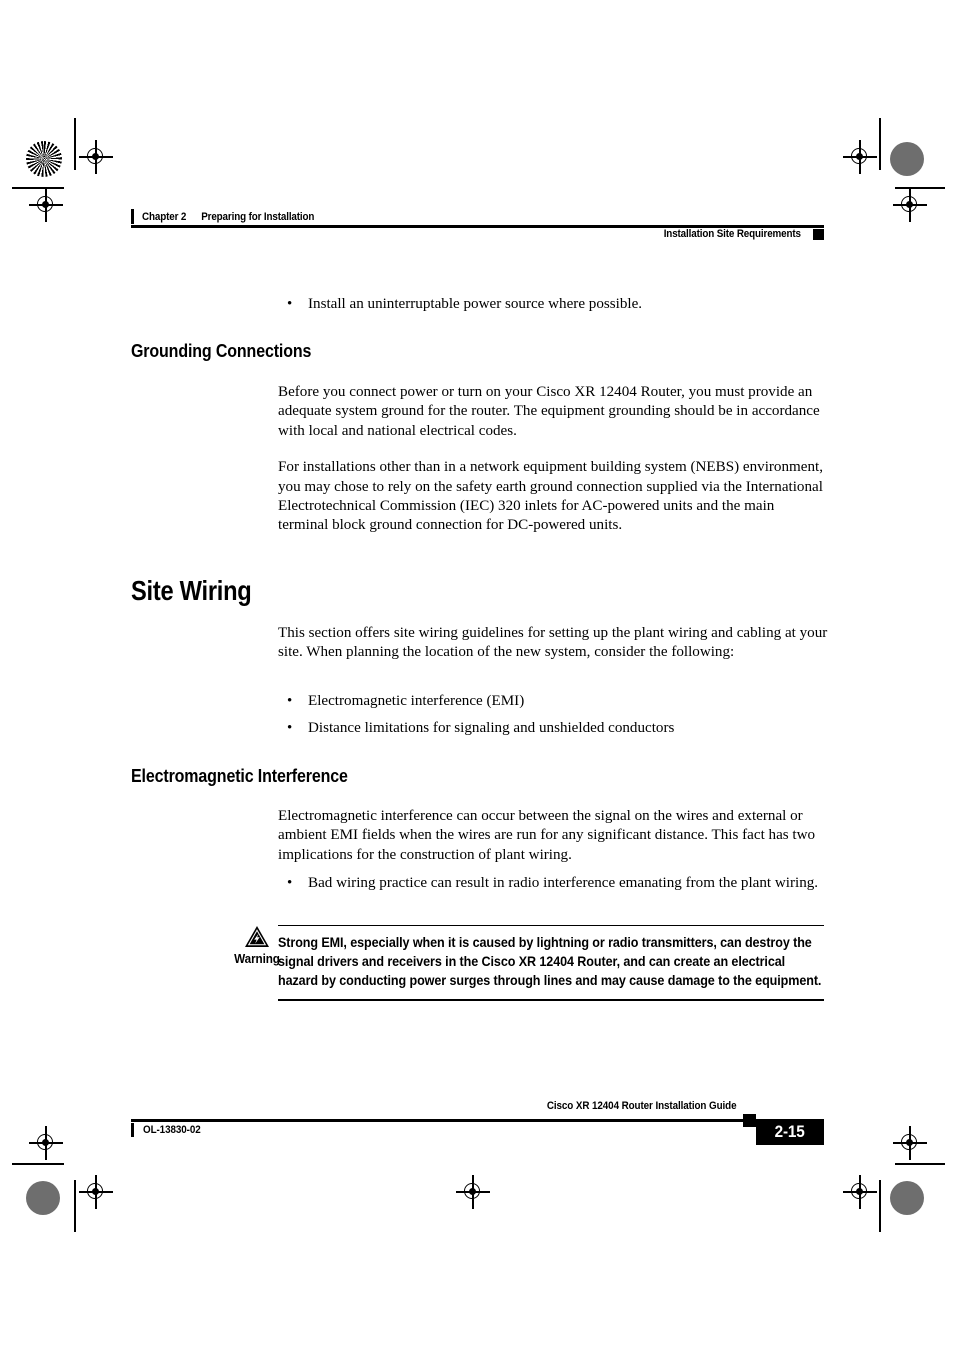 This screenshot has width=954, height=1351. Describe the element at coordinates (907, 1198) in the screenshot. I see `gray-density-dot-bottom-right` at that location.